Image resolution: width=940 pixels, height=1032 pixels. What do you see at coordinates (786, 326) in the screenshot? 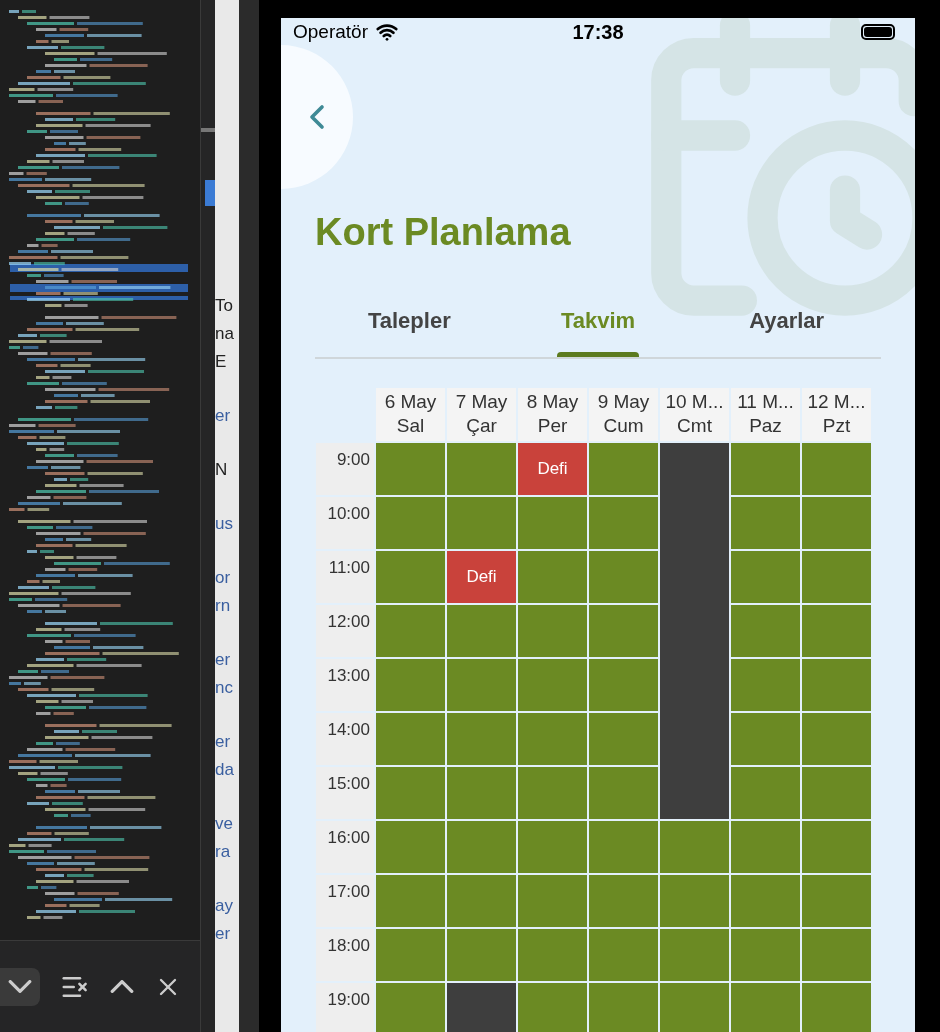
I see `tab: Ayarlar` at bounding box center [786, 326].